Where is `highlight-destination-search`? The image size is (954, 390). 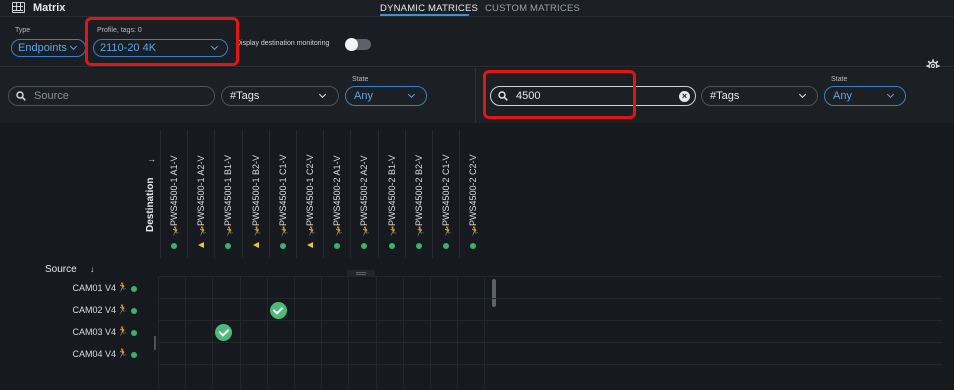 highlight-destination-search is located at coordinates (559, 94).